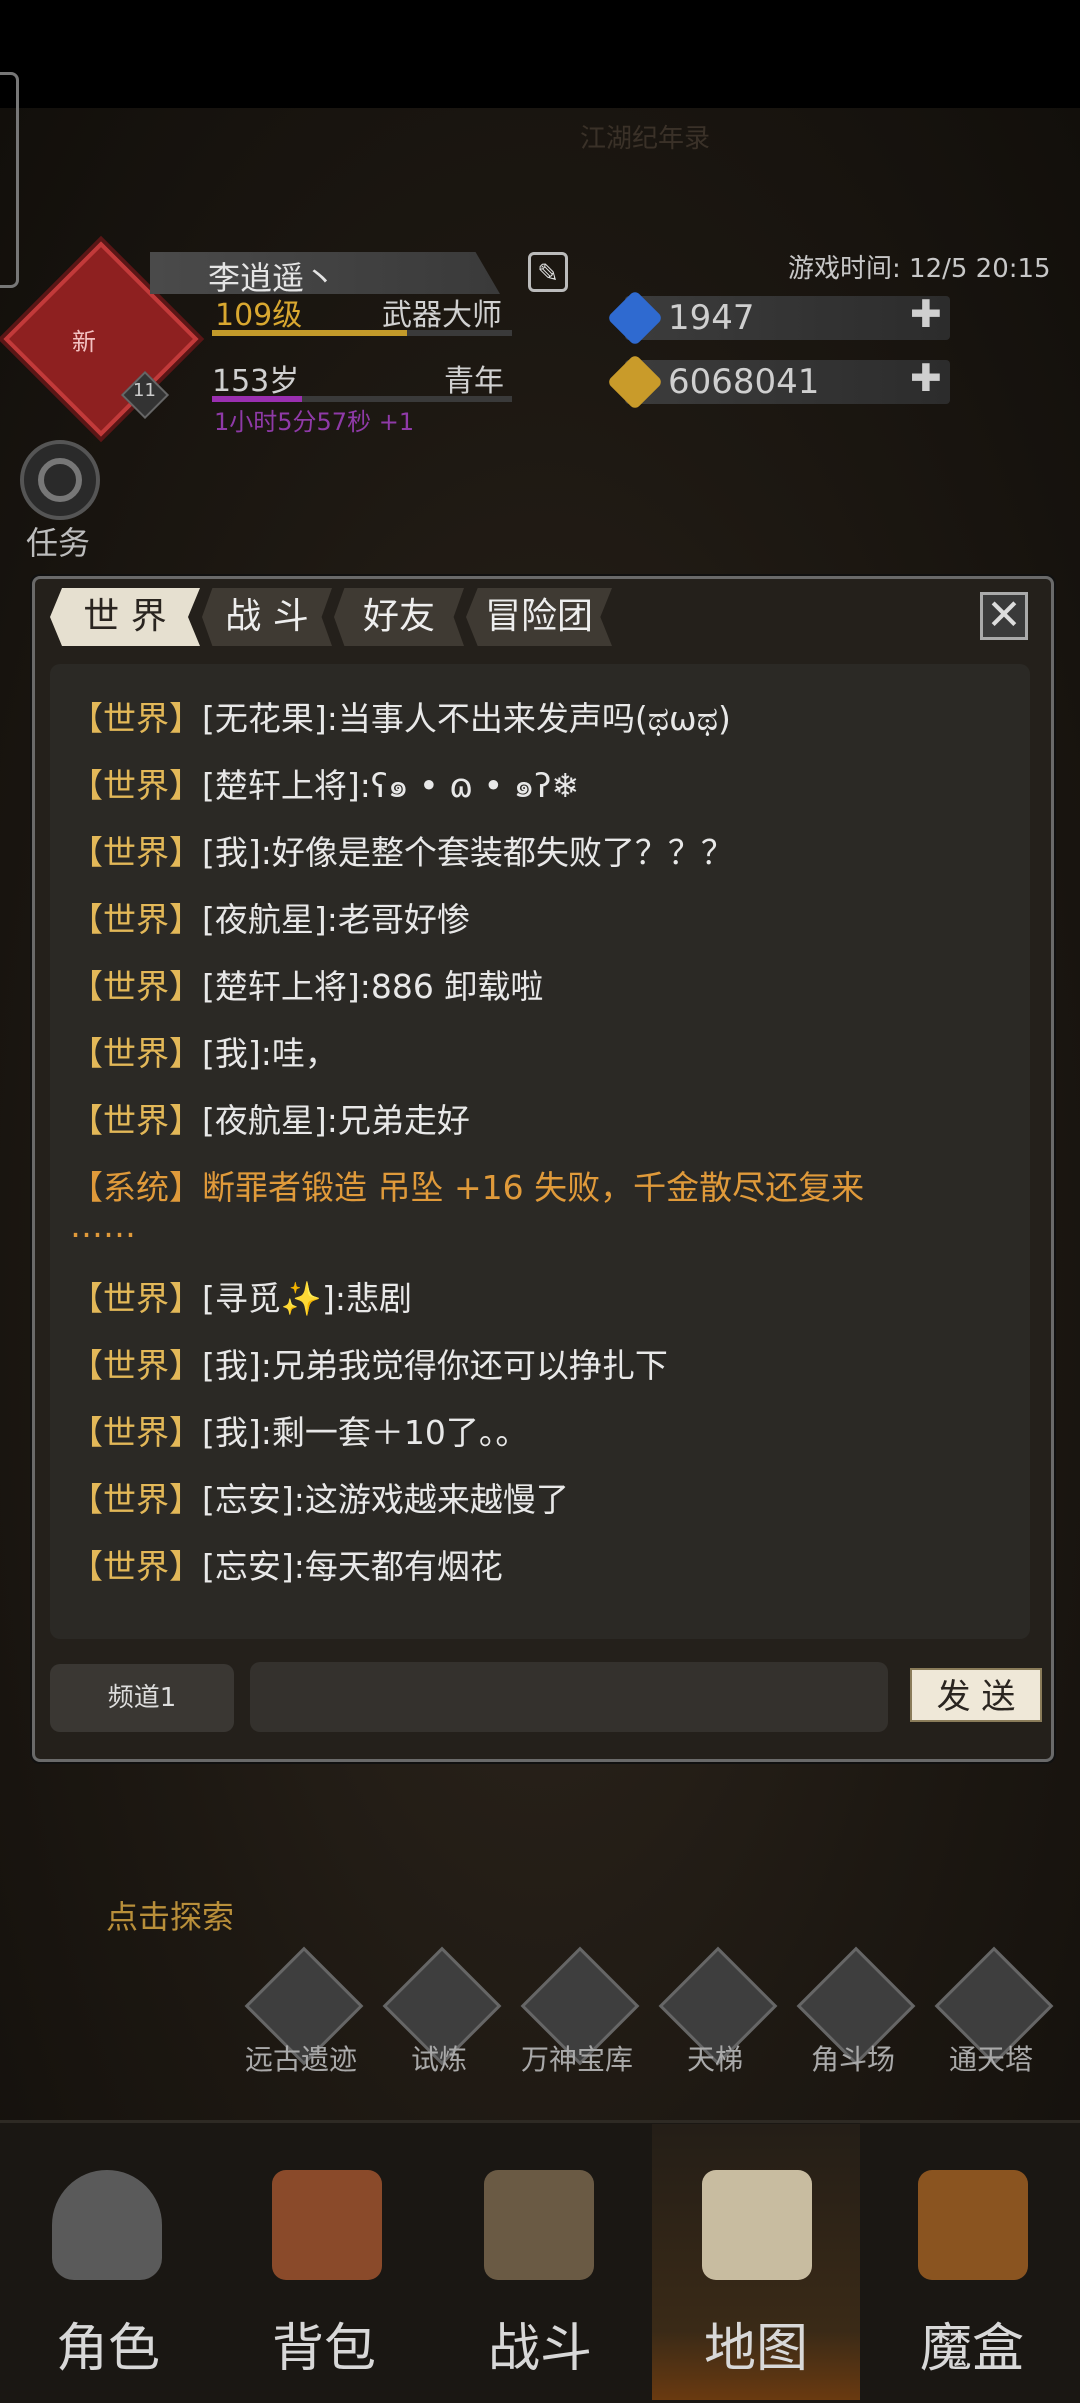 This screenshot has height=2403, width=1080. What do you see at coordinates (144, 390) in the screenshot?
I see `level-badge-text: 11` at bounding box center [144, 390].